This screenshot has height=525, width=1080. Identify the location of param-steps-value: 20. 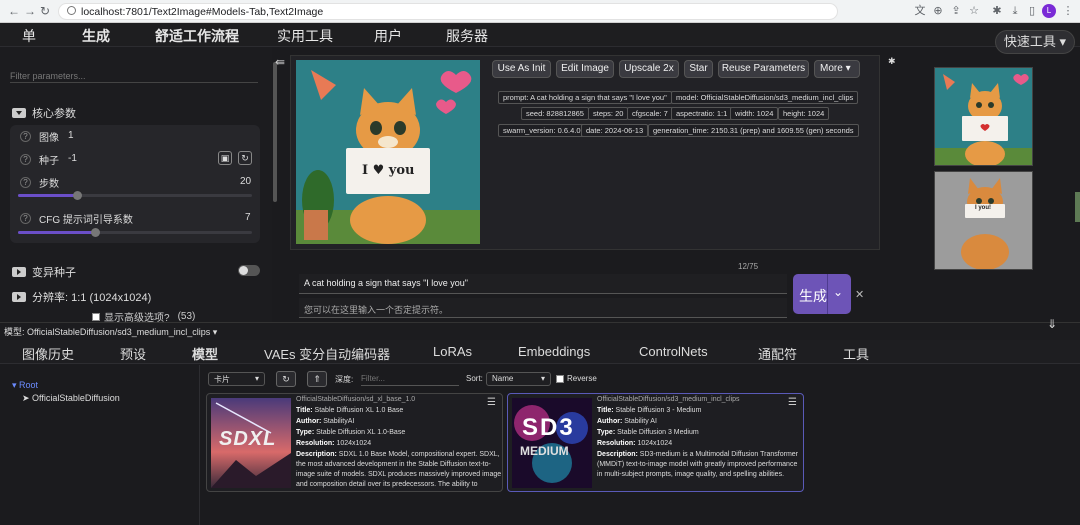
(245, 181).